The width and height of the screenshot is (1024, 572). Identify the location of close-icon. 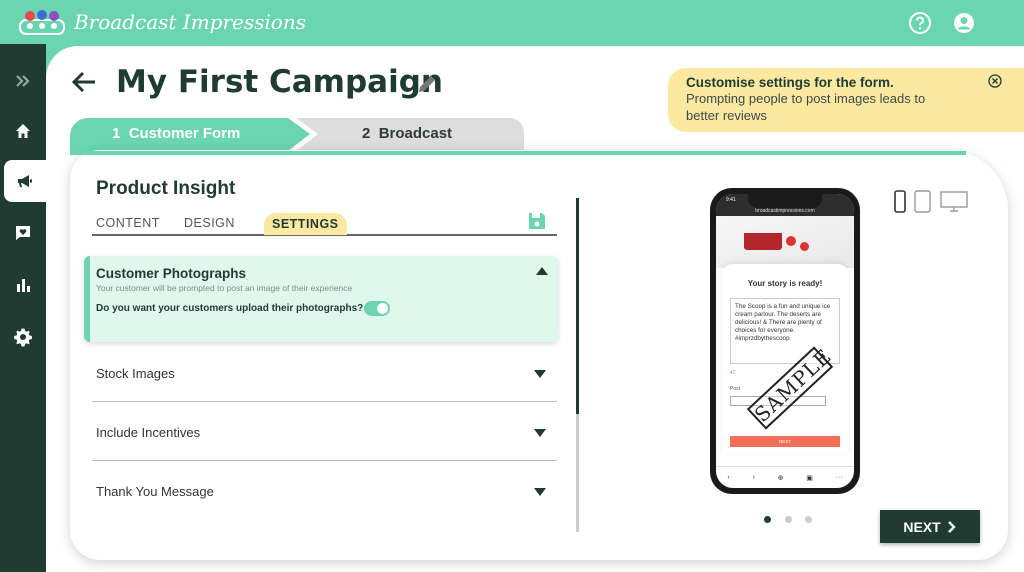
(995, 81).